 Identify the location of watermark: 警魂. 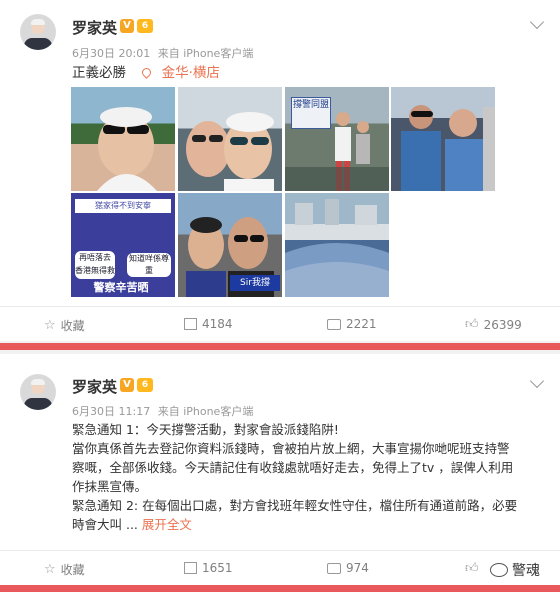
(515, 570).